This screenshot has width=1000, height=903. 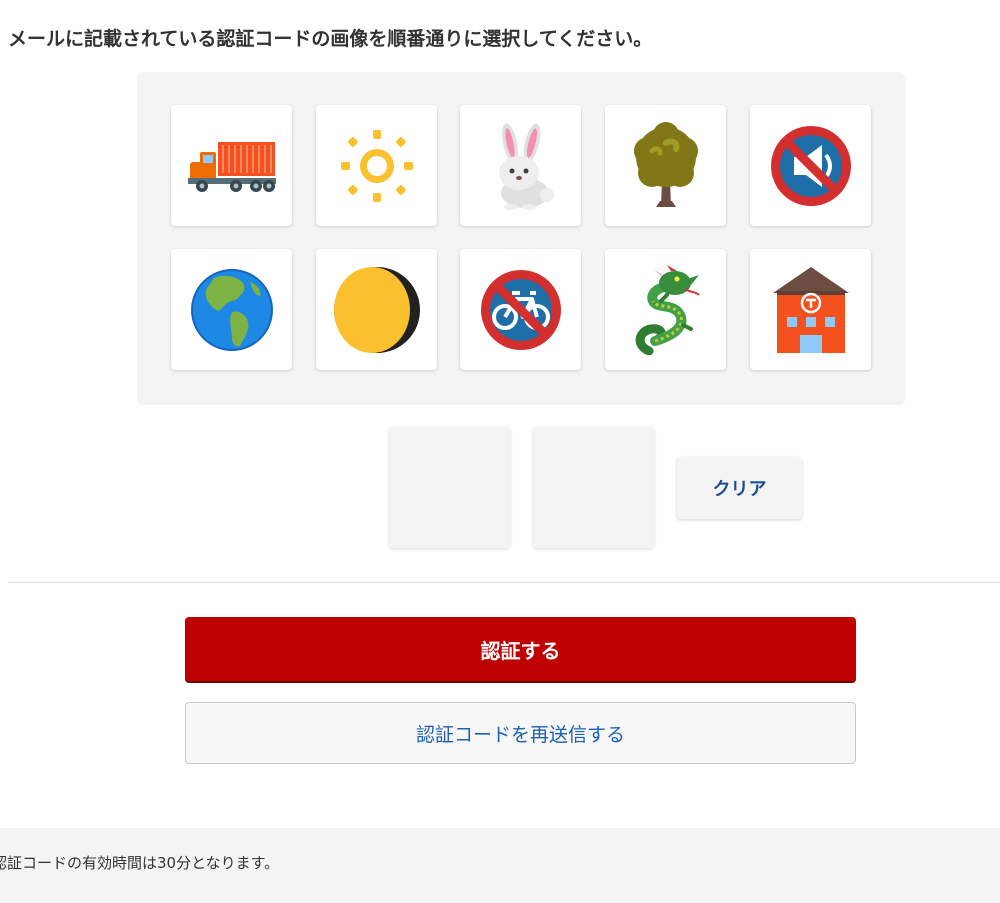 I want to click on tree-icon, so click(x=665, y=164).